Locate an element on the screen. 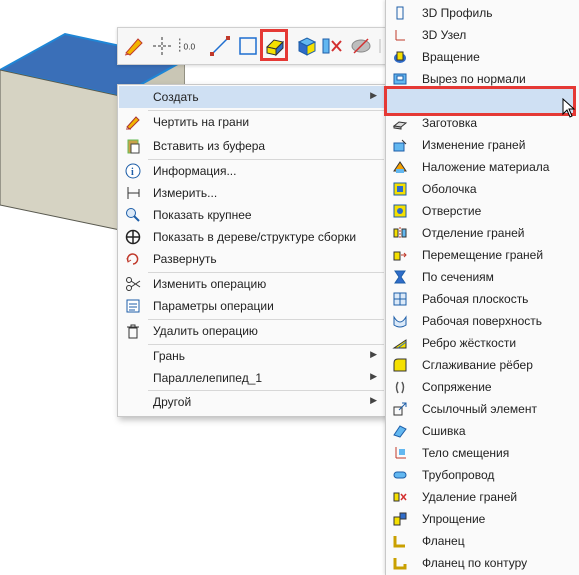 The image size is (579, 575). menu-item-other: Другой ▶ is located at coordinates (252, 402).